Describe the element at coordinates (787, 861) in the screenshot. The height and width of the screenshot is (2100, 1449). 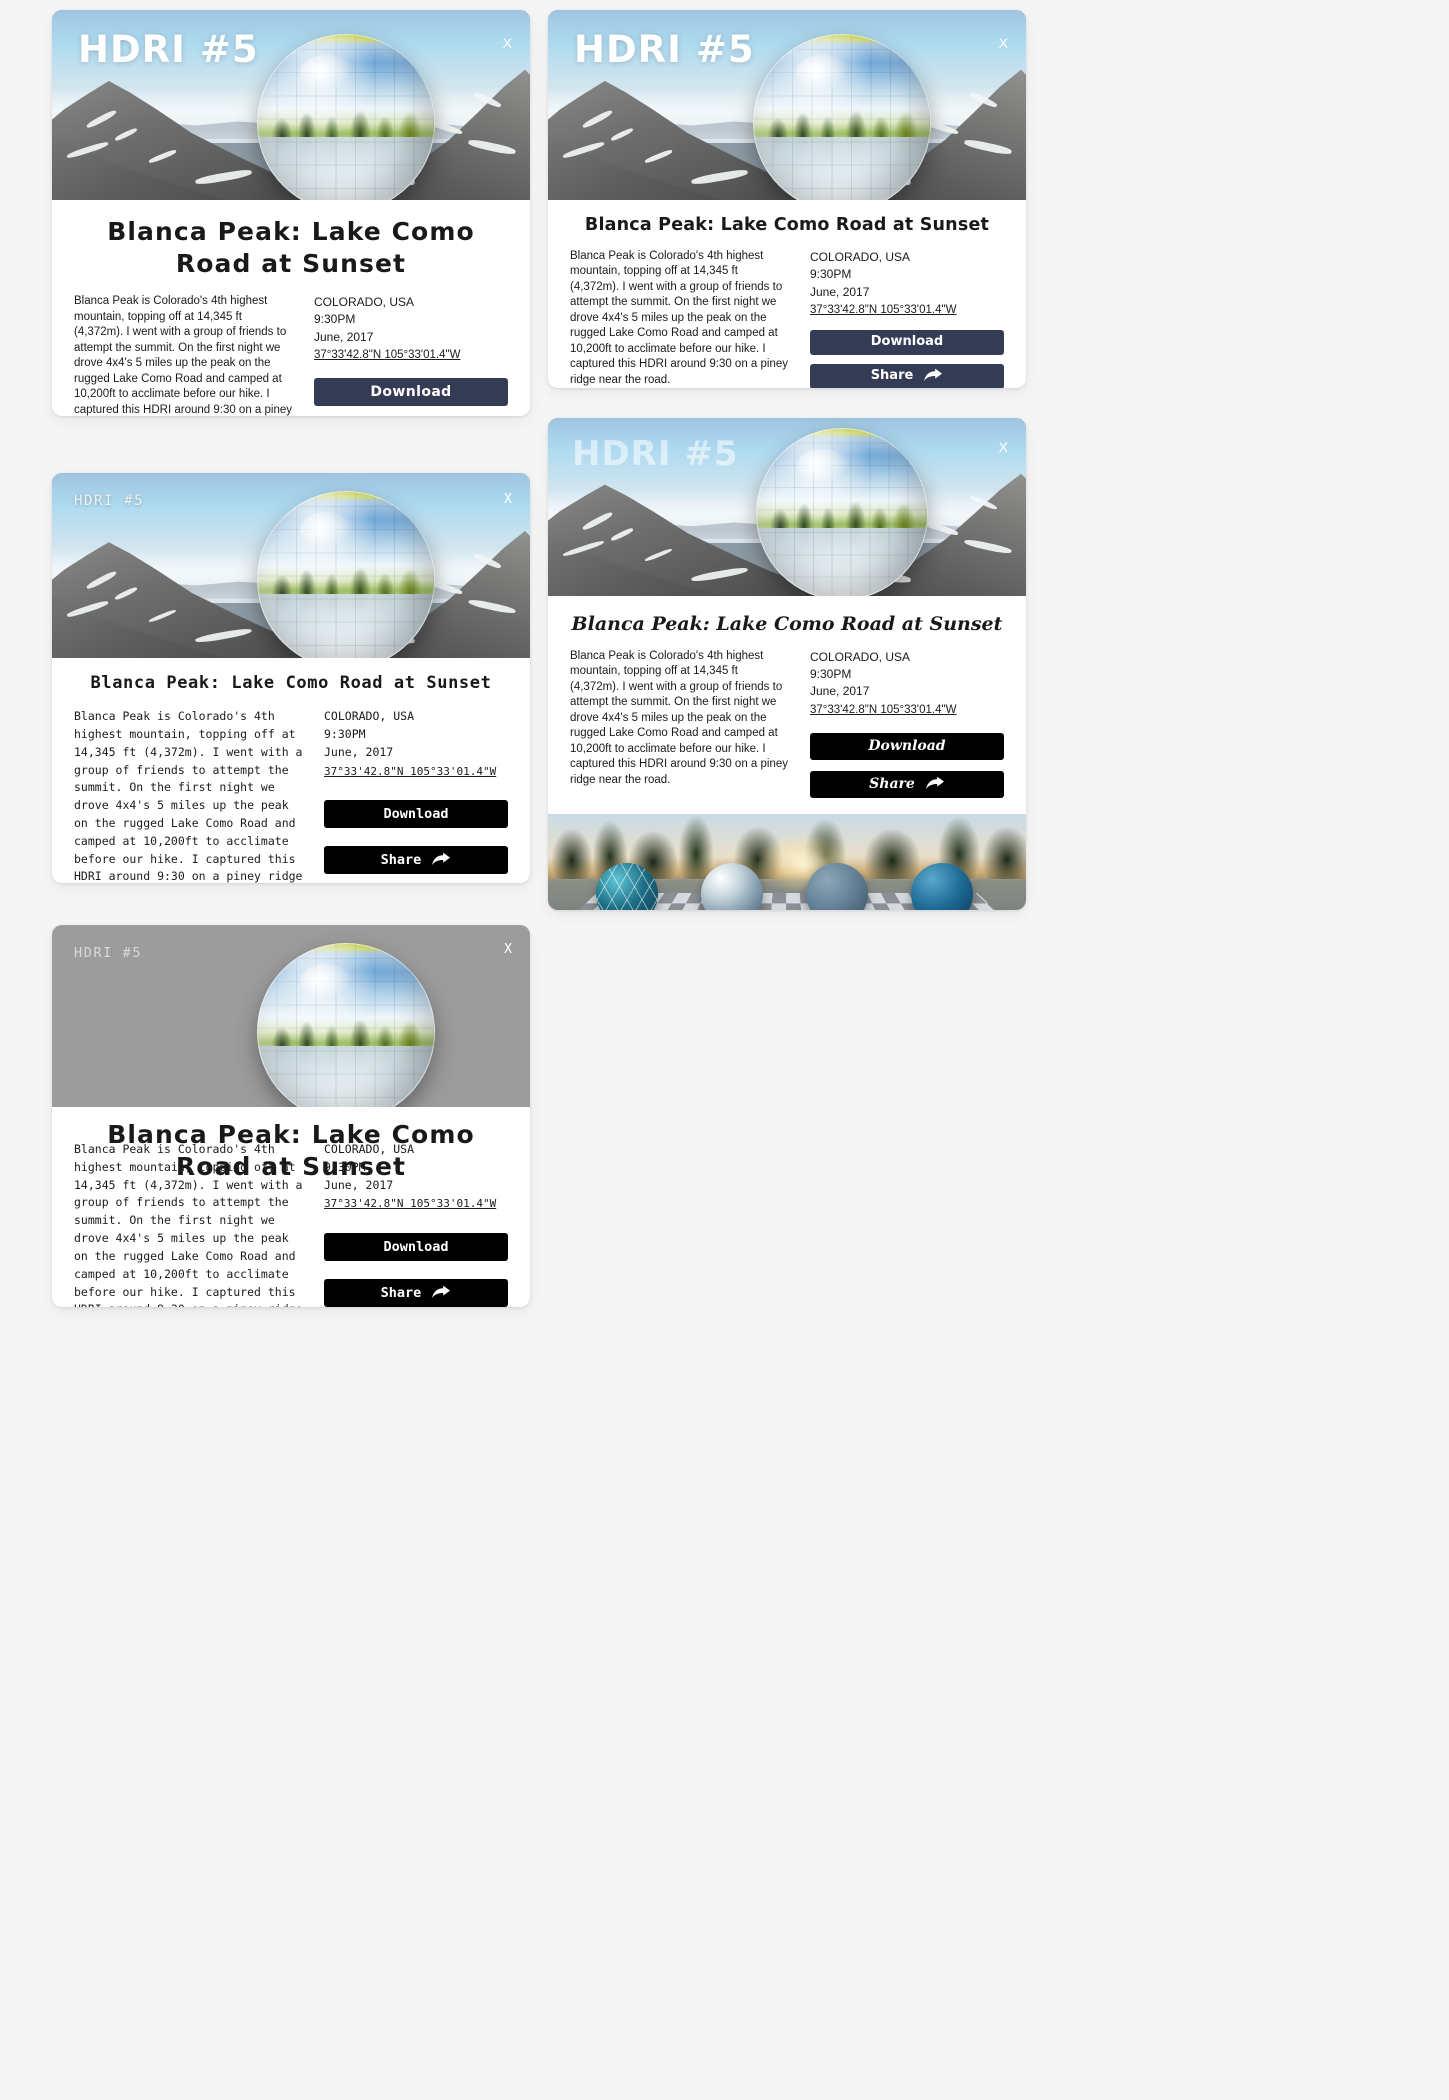
I see `material-preview-strip` at that location.